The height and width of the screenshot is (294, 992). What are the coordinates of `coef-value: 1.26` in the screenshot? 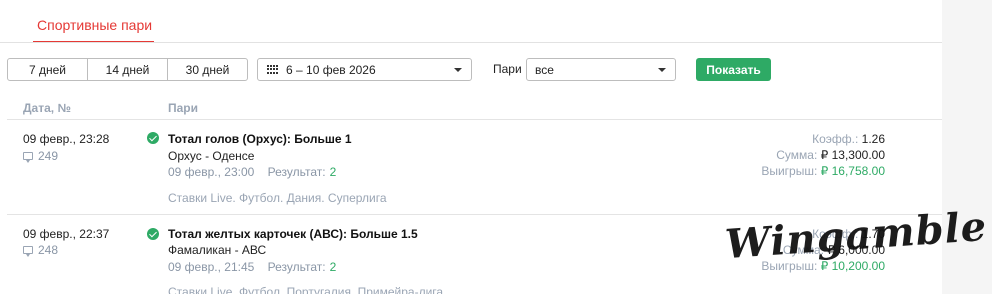 It's located at (873, 139).